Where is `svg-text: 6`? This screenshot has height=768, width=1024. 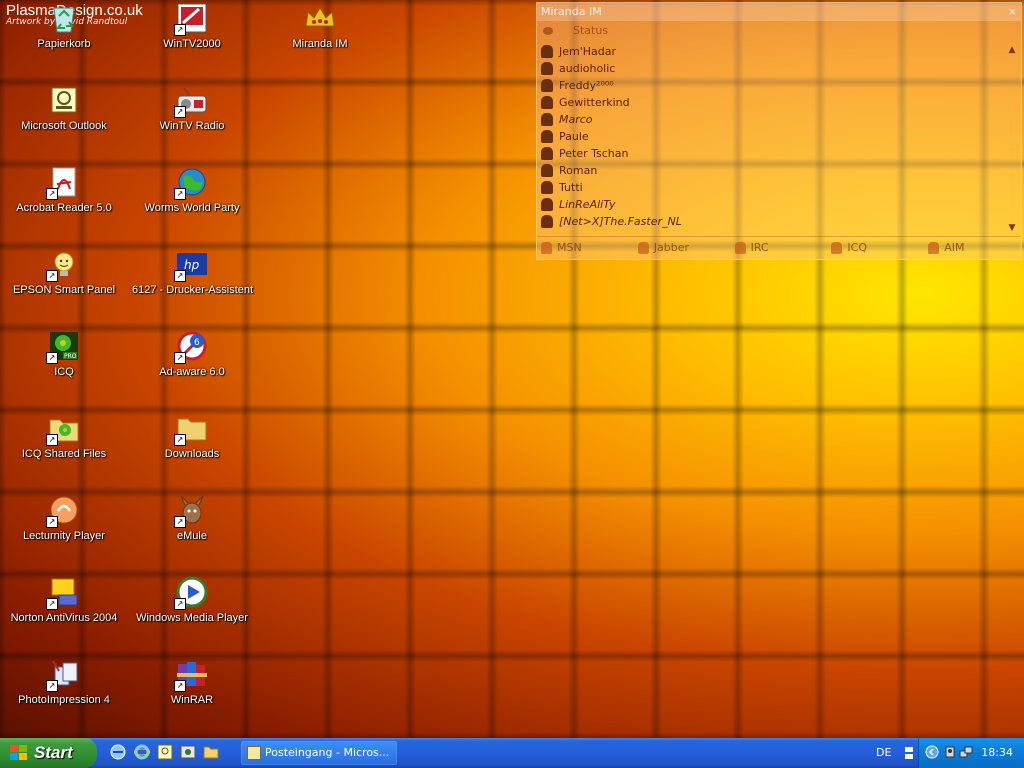
svg-text: 6 is located at coordinates (197, 343).